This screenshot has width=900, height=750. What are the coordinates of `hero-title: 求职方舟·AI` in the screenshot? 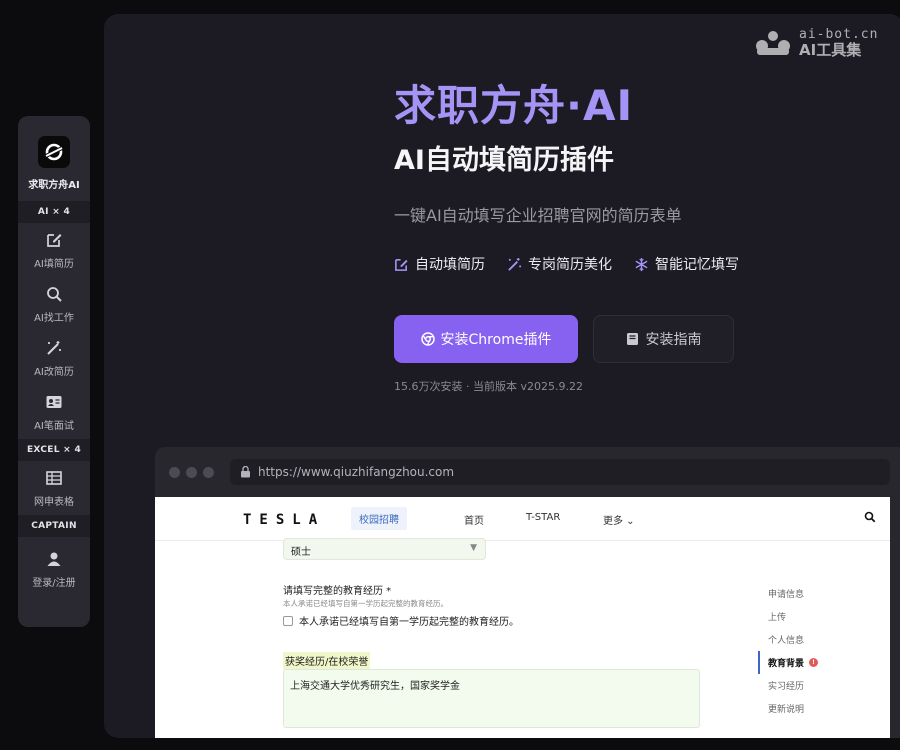 It's located at (514, 105).